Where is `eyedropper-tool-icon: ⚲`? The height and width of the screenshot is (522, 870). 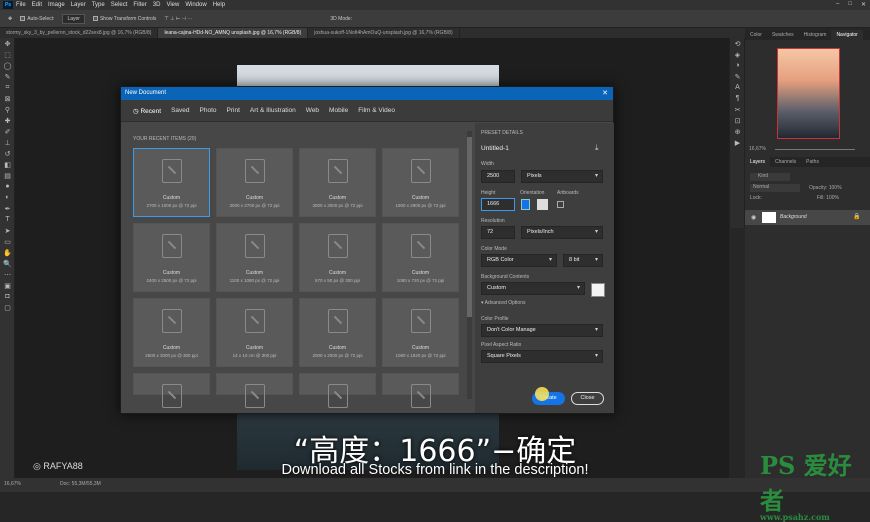
eyedropper-tool-icon: ⚲ is located at coordinates (7, 109).